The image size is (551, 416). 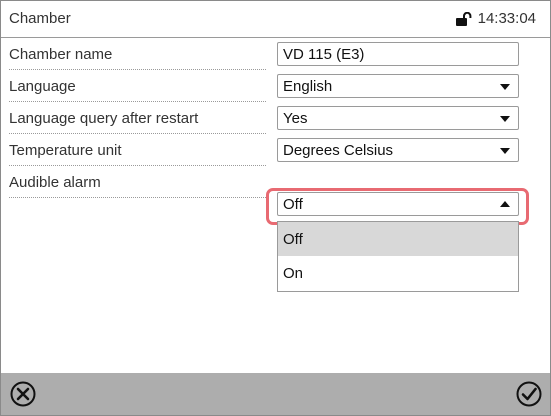 I want to click on setting-row-chamber-name: Chamber name VD 115 (E3), so click(x=275, y=54).